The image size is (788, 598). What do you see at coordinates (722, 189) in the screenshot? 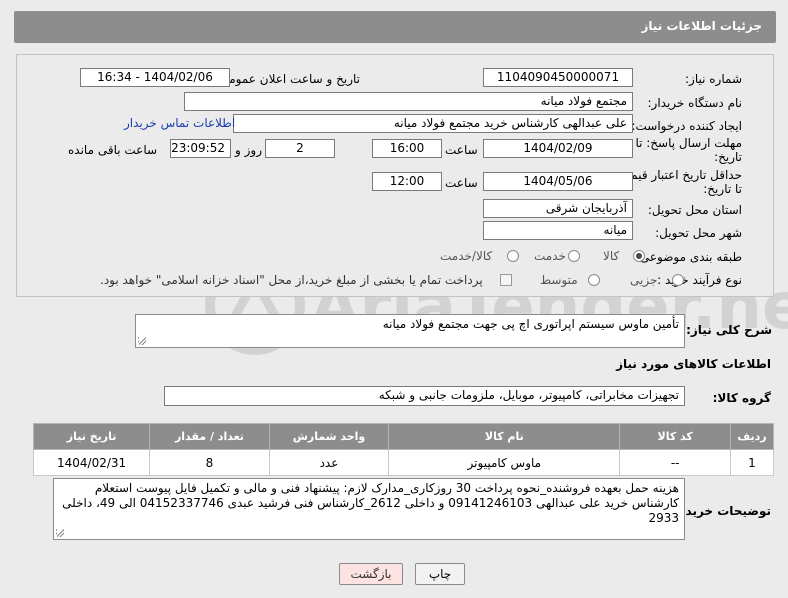
I see `price-validity-label-2: تا تاریخ:` at bounding box center [722, 189].